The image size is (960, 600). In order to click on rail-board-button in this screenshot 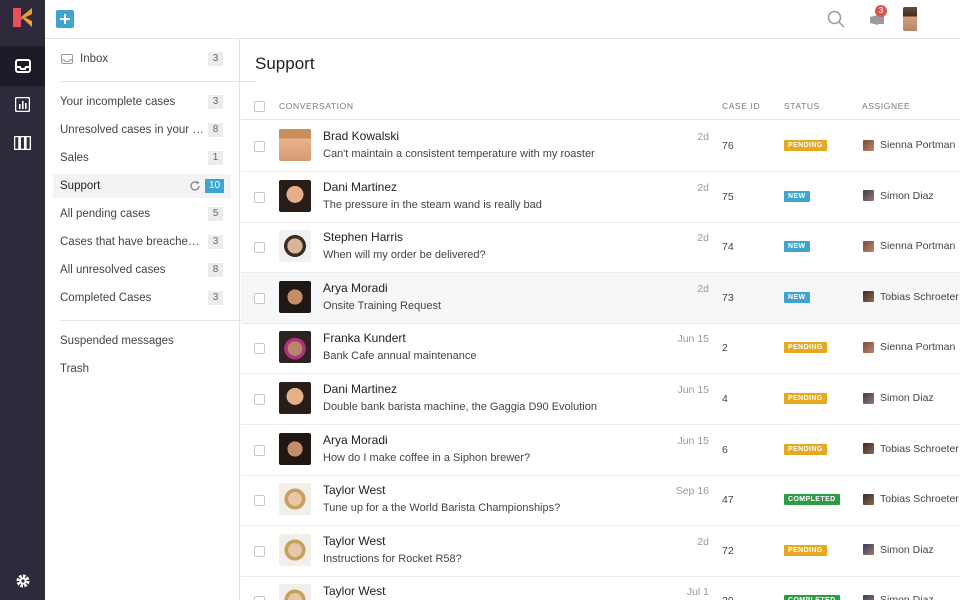, I will do `click(22, 143)`.